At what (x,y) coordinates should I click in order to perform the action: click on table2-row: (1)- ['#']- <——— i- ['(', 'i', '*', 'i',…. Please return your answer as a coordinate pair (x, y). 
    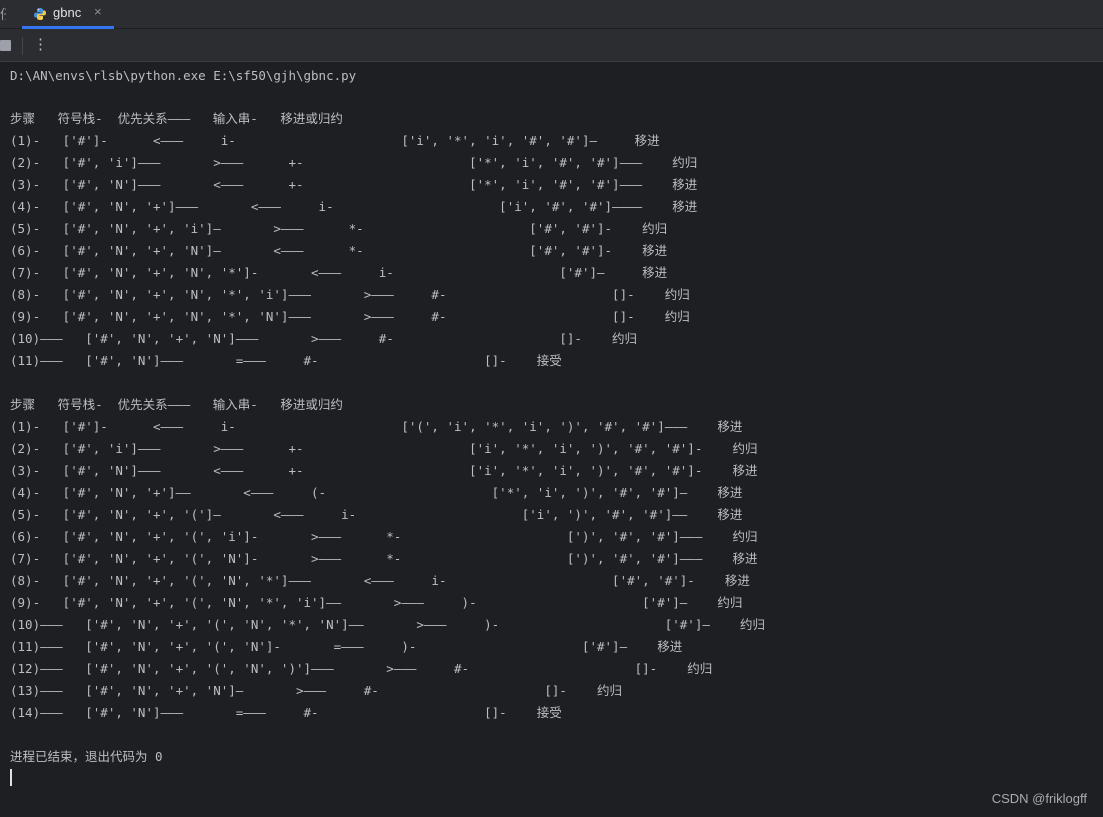
    Looking at the image, I should click on (376, 426).